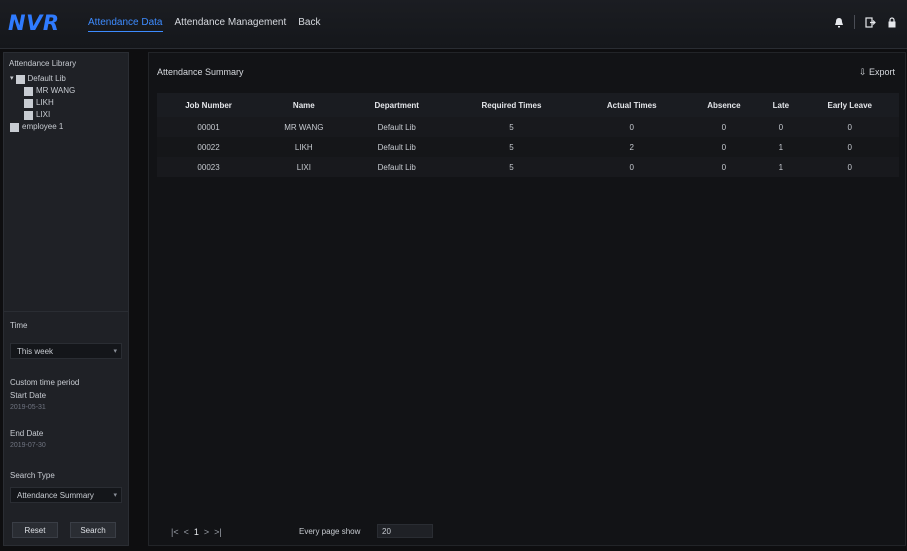 Image resolution: width=907 pixels, height=551 pixels. What do you see at coordinates (34, 23) in the screenshot?
I see `nvr-logo: NVR` at bounding box center [34, 23].